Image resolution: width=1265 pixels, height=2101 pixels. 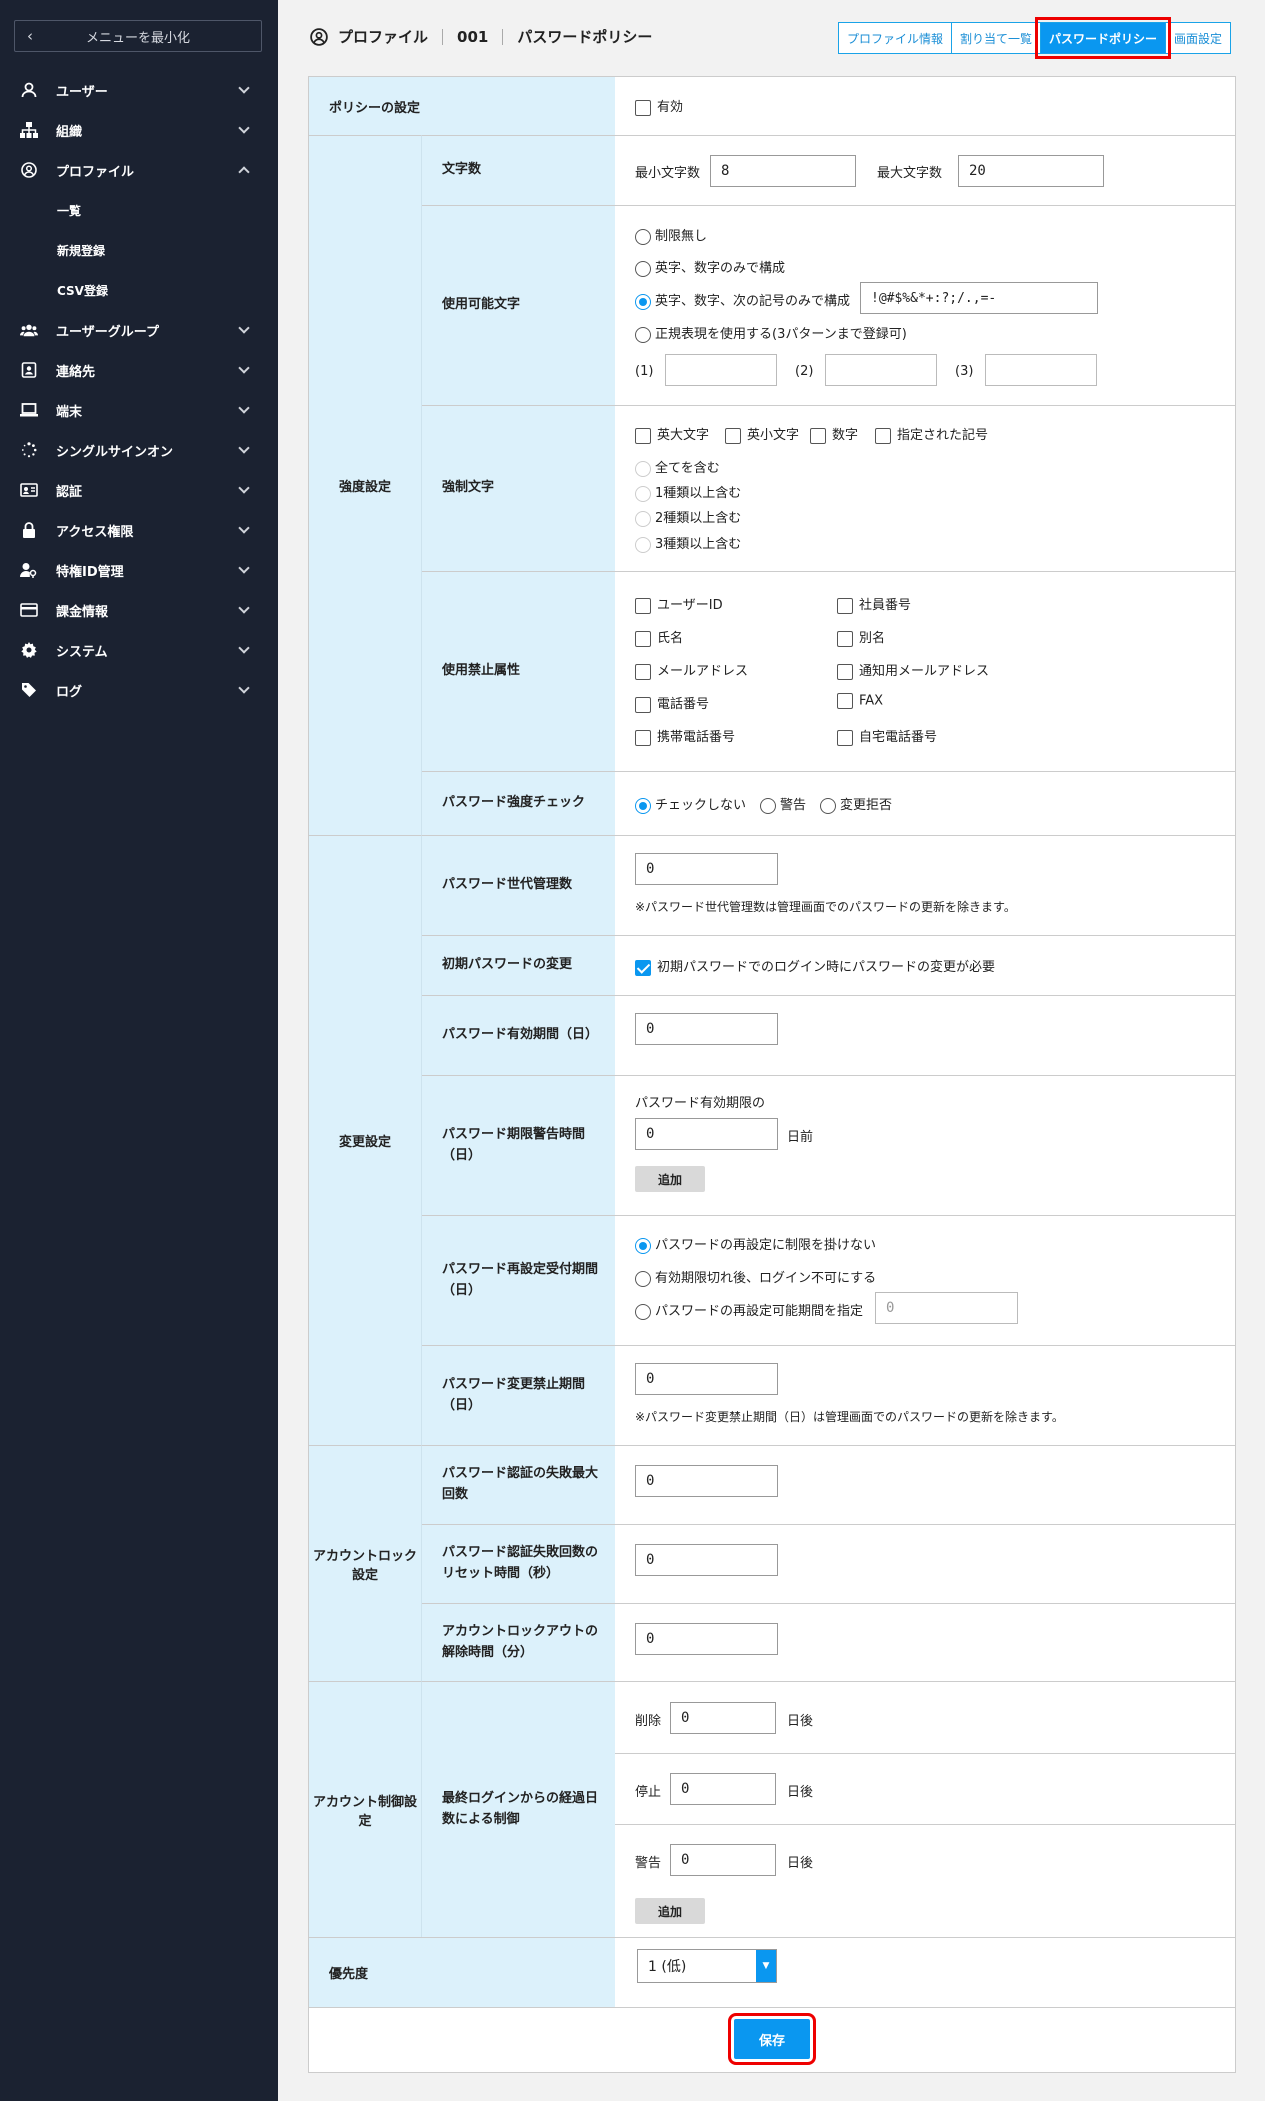 I want to click on tab-password-policy: パスワードポリシー, so click(x=1103, y=38).